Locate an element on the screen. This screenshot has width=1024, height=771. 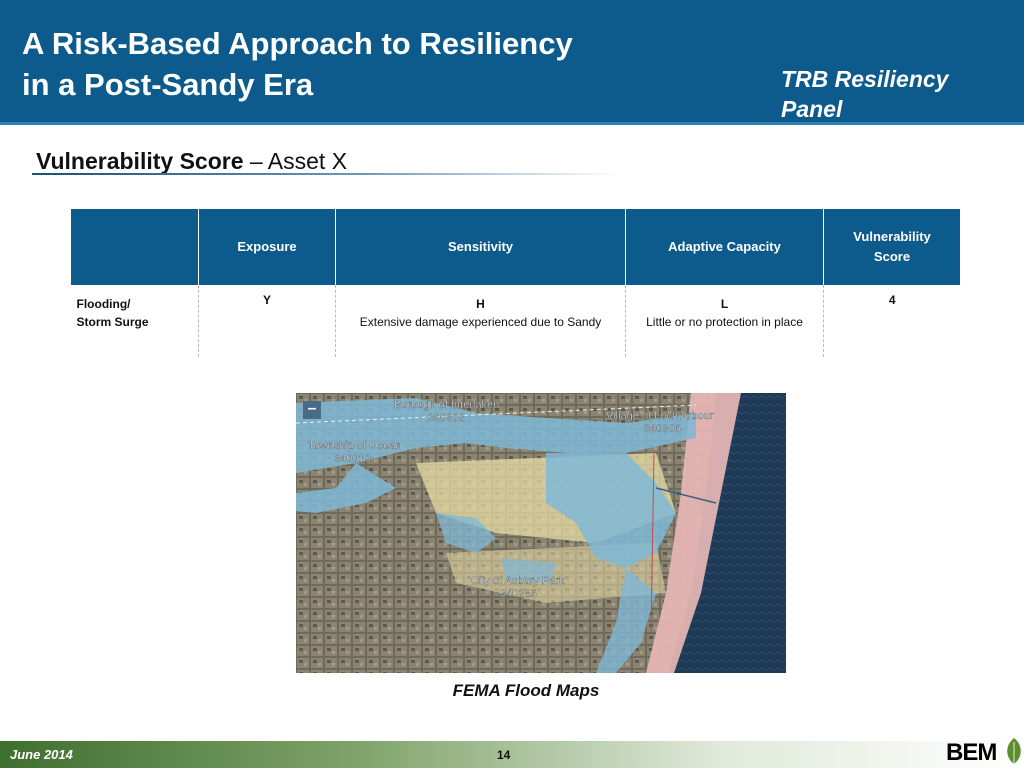
map-label-interlaken-name: Borough of Interlaken is located at coordinates (446, 405).